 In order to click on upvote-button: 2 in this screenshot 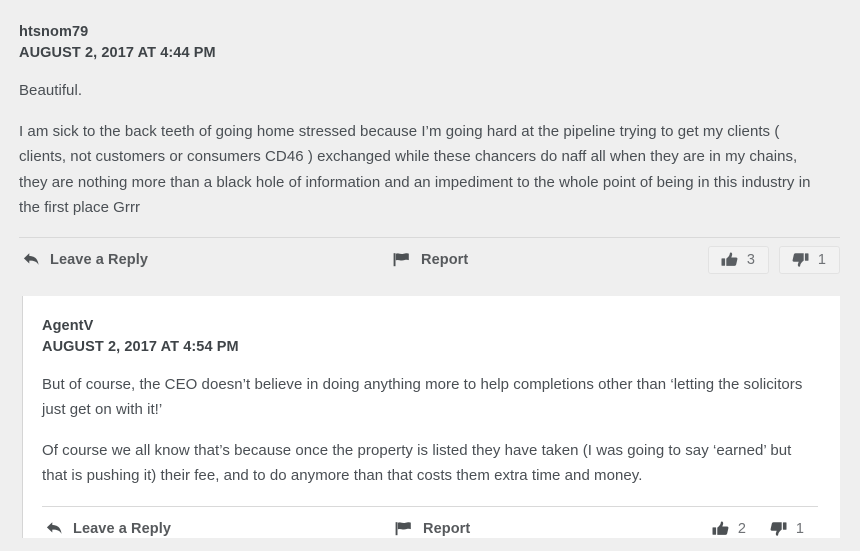, I will do `click(729, 529)`.